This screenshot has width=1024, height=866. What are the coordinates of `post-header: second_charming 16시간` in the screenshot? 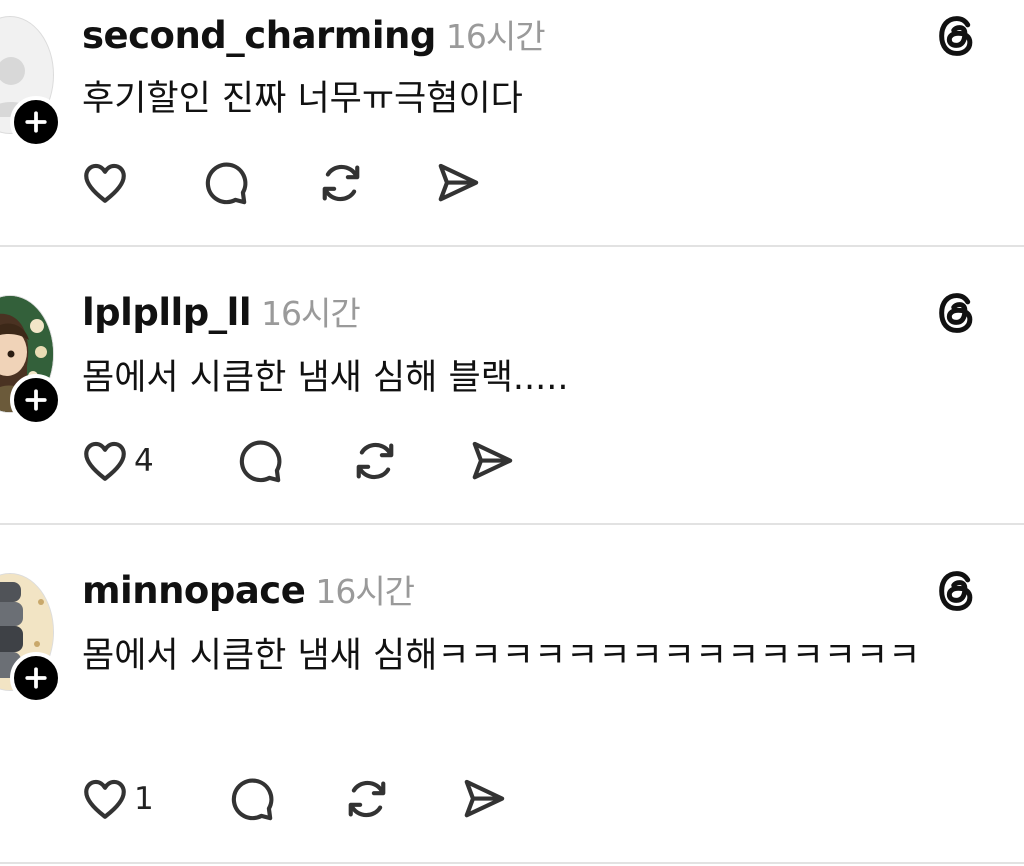 It's located at (314, 35).